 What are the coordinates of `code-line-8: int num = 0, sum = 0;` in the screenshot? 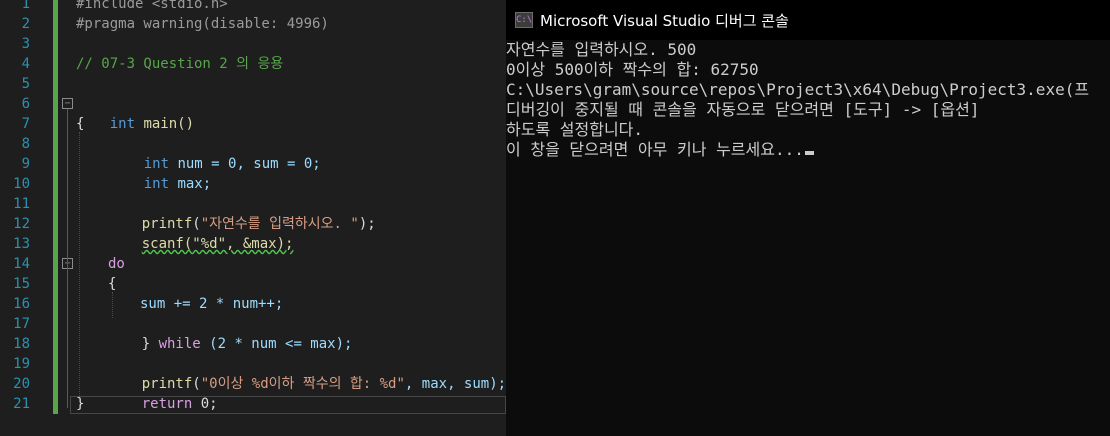 It's located at (215, 153).